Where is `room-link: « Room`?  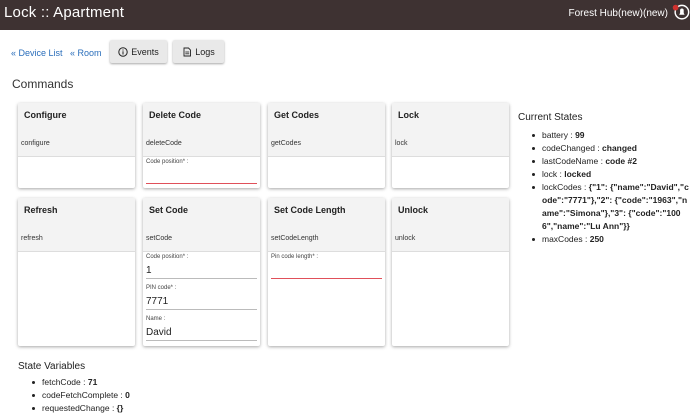 room-link: « Room is located at coordinates (86, 53).